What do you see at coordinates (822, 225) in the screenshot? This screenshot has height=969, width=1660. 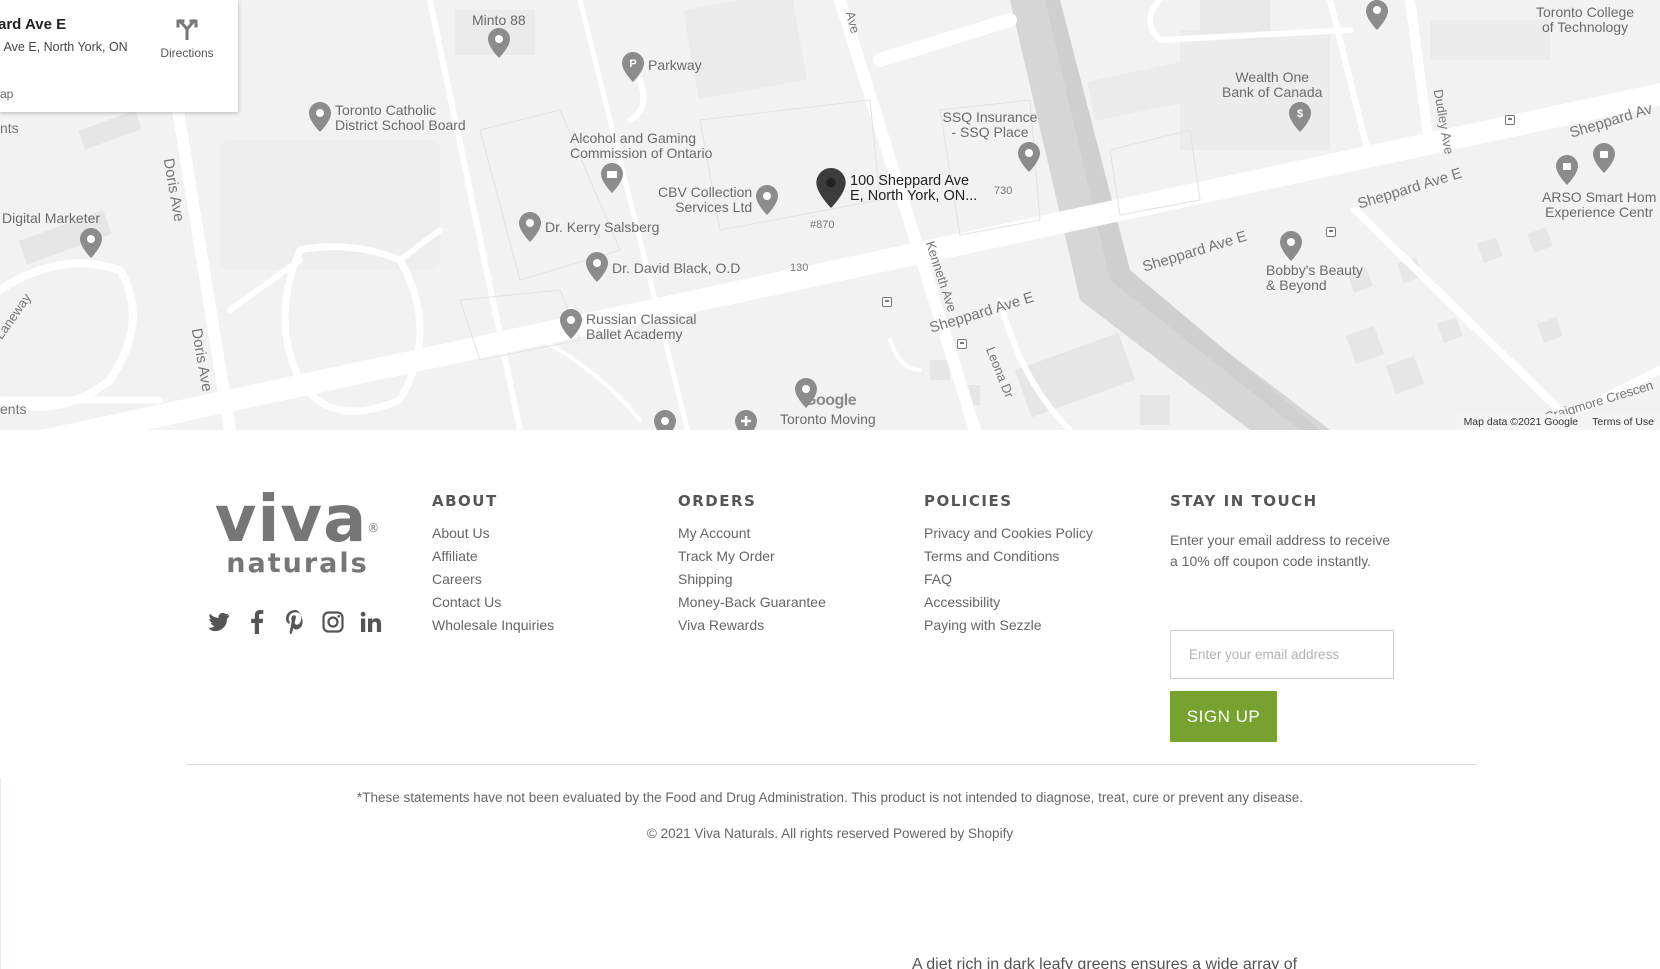 I see `address-number: #870` at bounding box center [822, 225].